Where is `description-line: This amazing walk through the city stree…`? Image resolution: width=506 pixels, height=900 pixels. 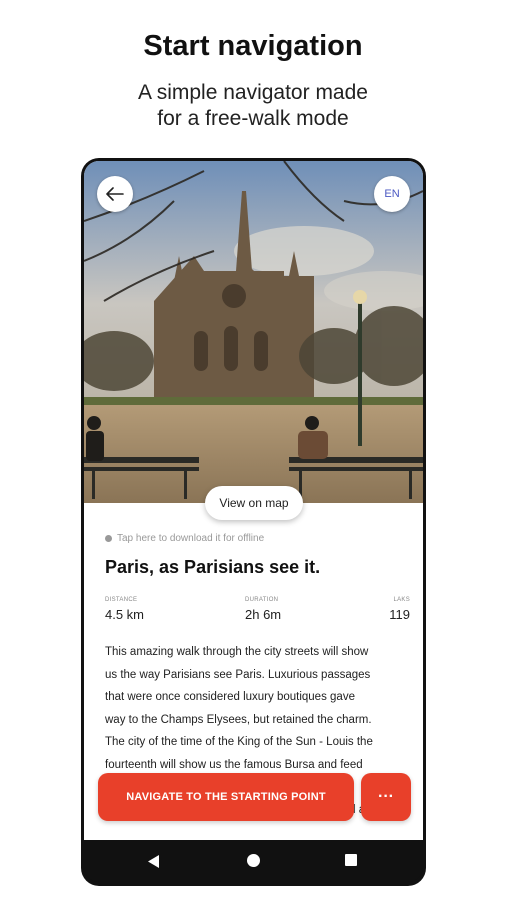 description-line: This amazing walk through the city stree… is located at coordinates (237, 652).